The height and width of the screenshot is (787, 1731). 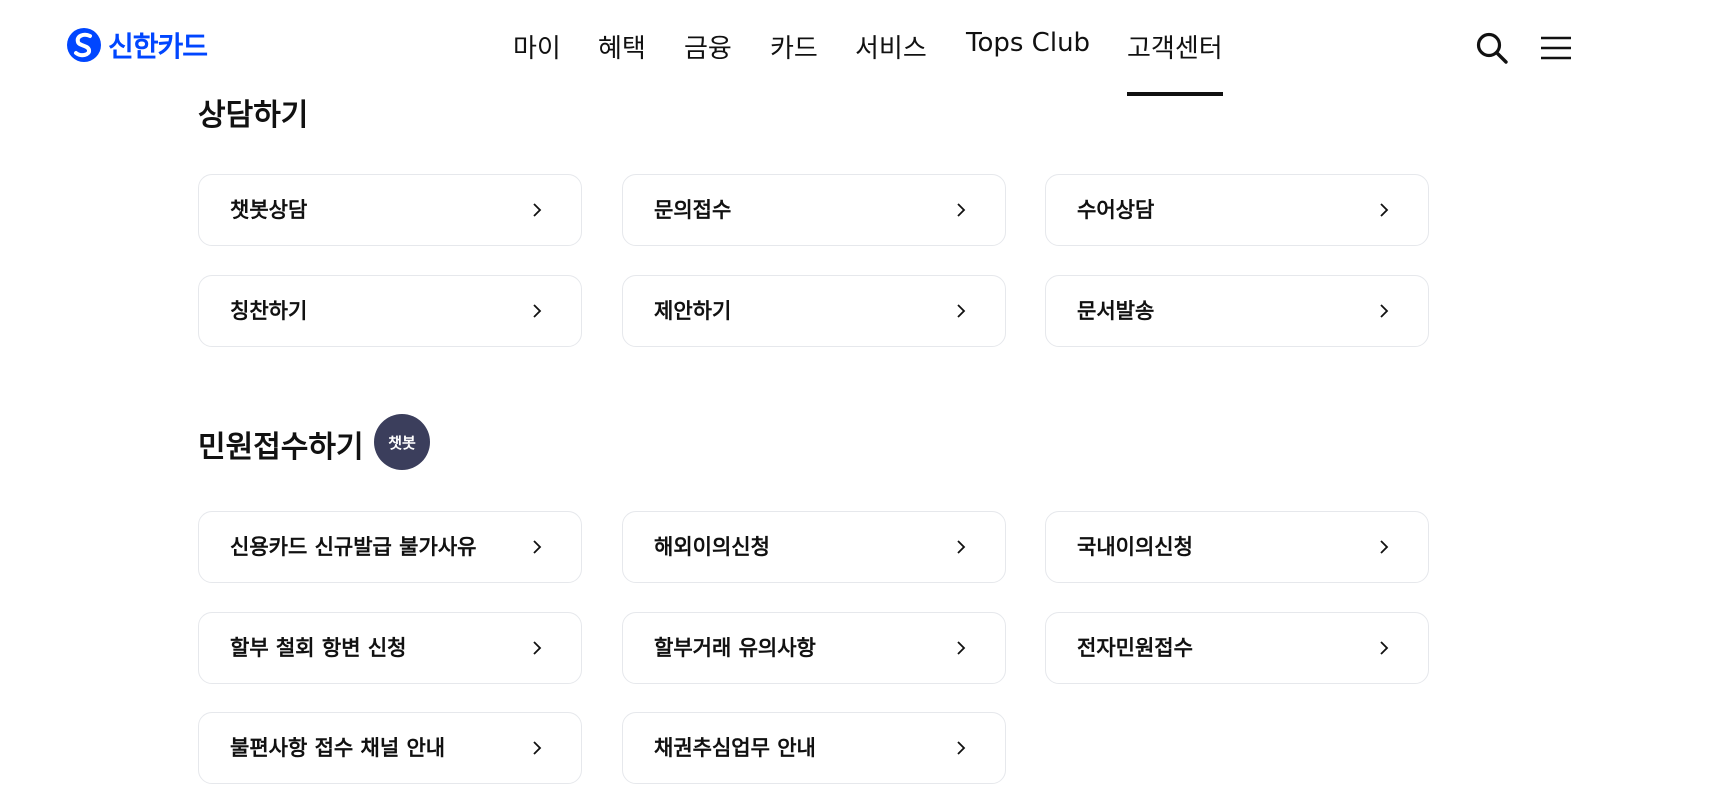 I want to click on card-label: 제안하기, so click(x=693, y=311).